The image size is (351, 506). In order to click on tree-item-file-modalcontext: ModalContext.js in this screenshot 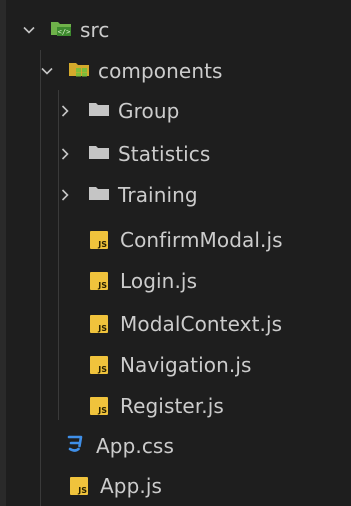, I will do `click(178, 324)`.